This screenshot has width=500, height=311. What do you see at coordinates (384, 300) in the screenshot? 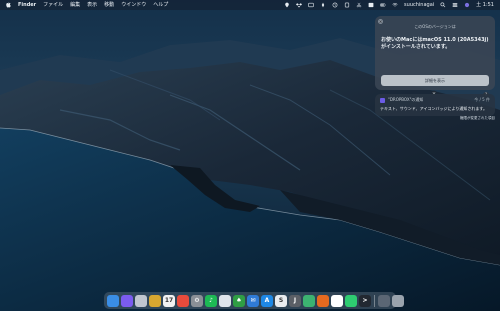
I see `dock-downloads-icon` at bounding box center [384, 300].